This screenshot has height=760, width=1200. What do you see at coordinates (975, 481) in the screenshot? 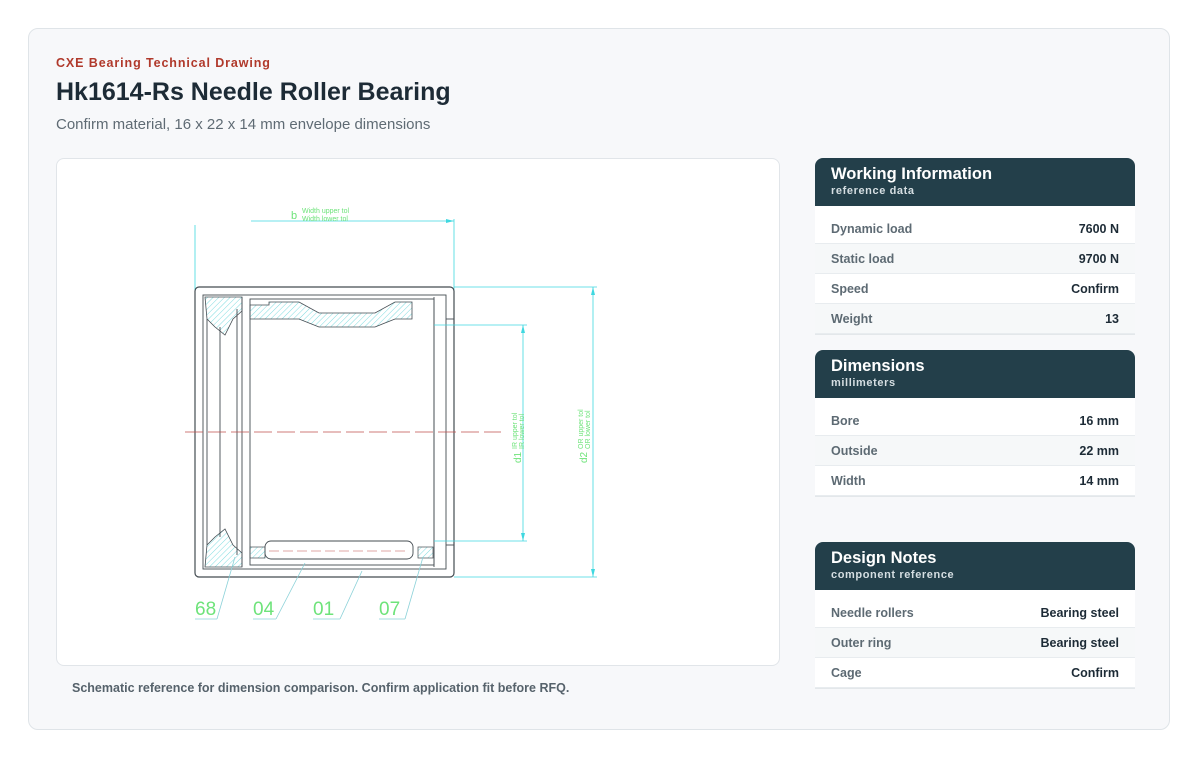
I see `spec-row-width: Width 14 mm` at bounding box center [975, 481].